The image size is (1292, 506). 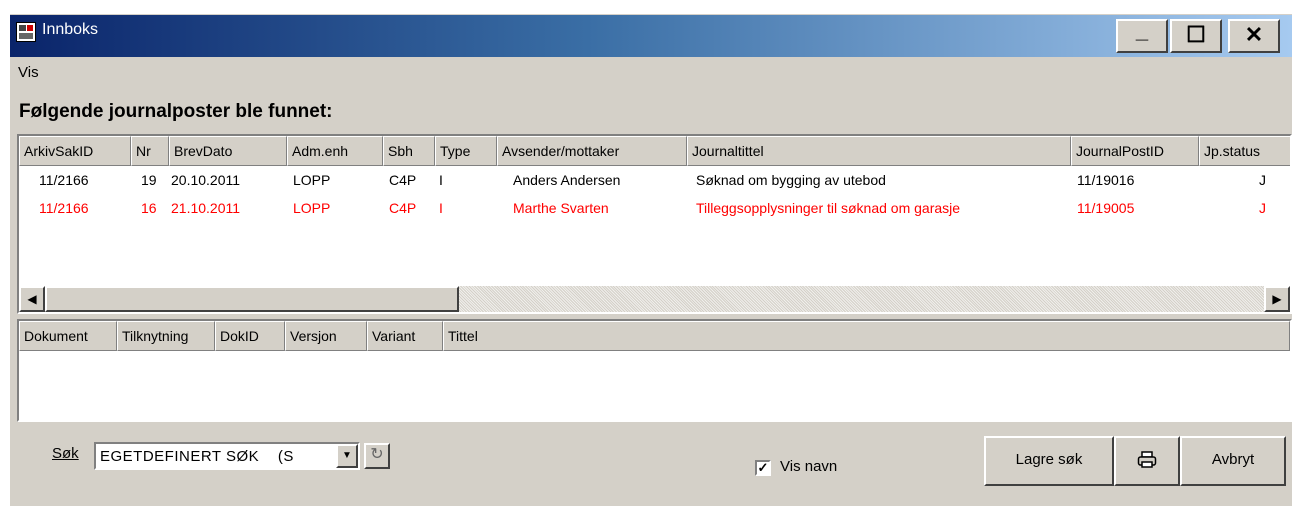 What do you see at coordinates (70, 29) in the screenshot?
I see `window-title: Innboks` at bounding box center [70, 29].